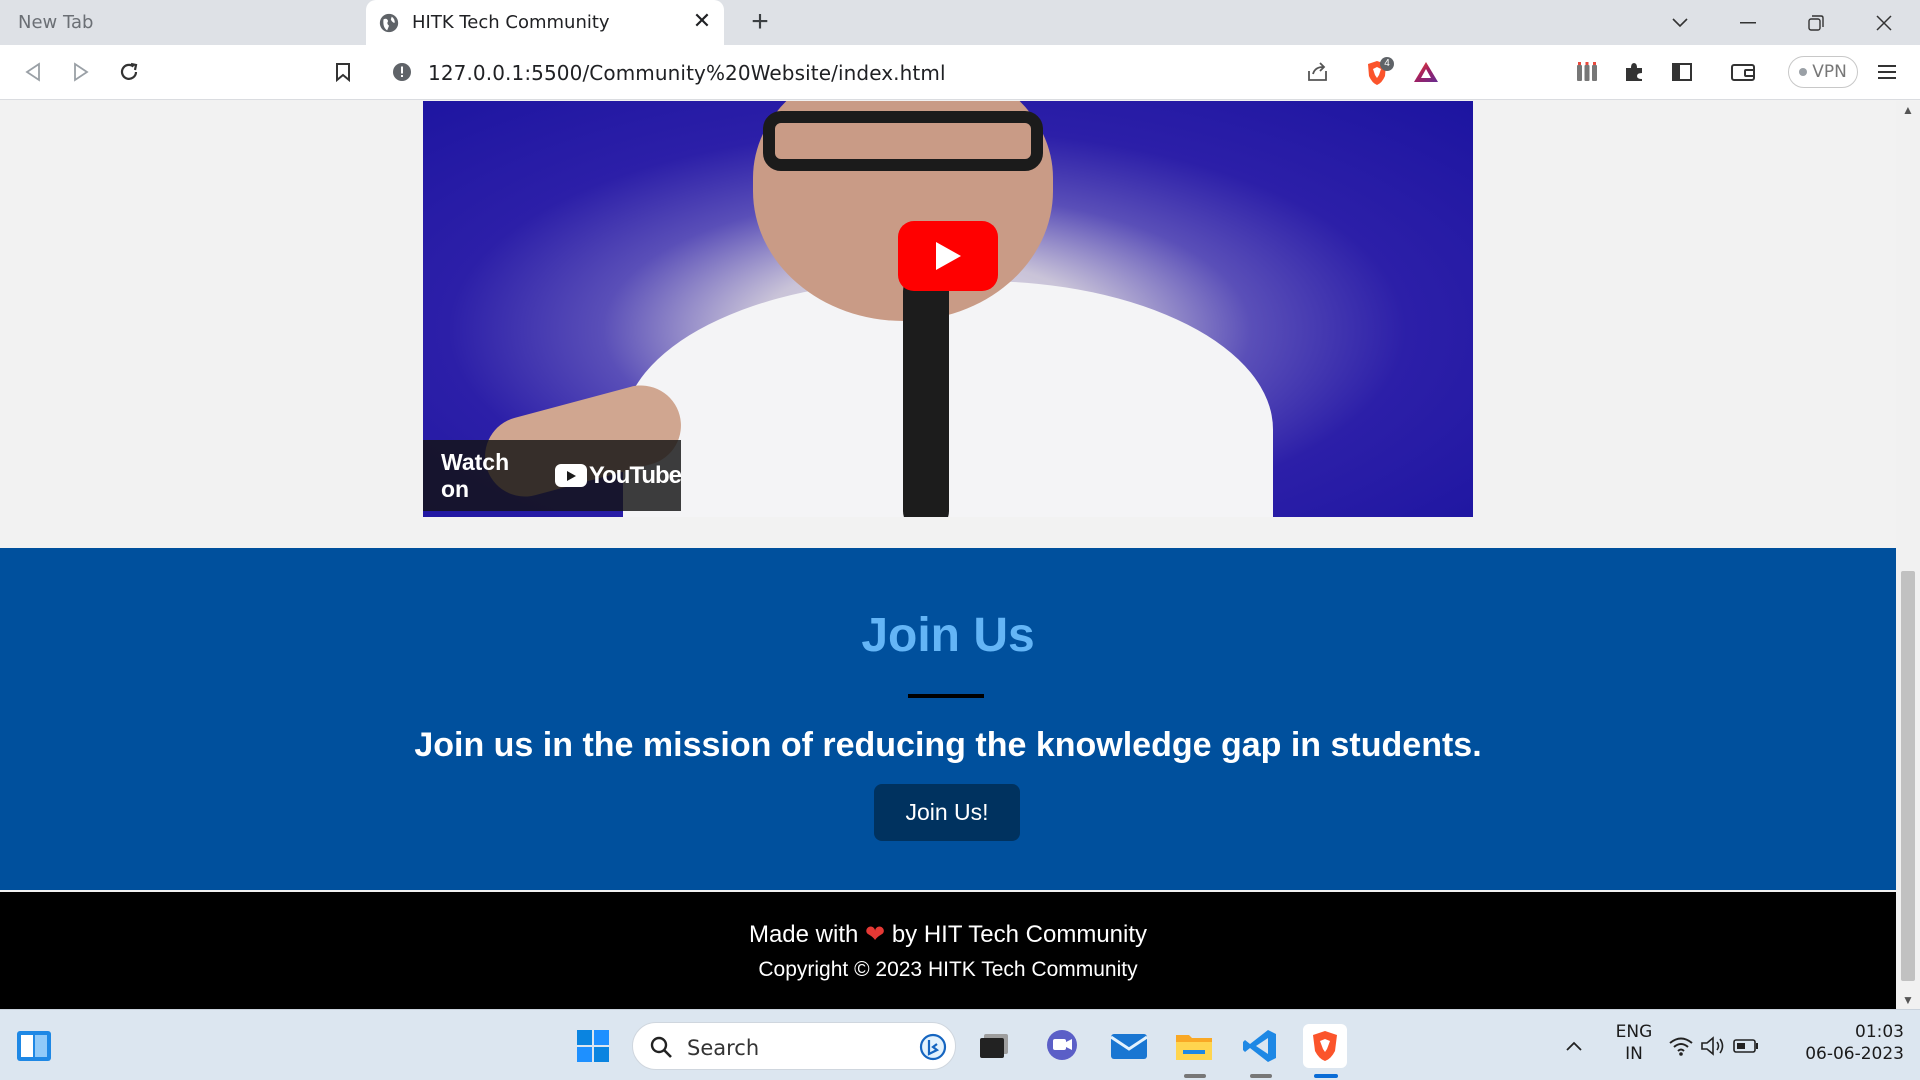 This screenshot has height=1080, width=1920. What do you see at coordinates (552, 475) in the screenshot?
I see `watch-on-youtube-button: Watch on YouTube` at bounding box center [552, 475].